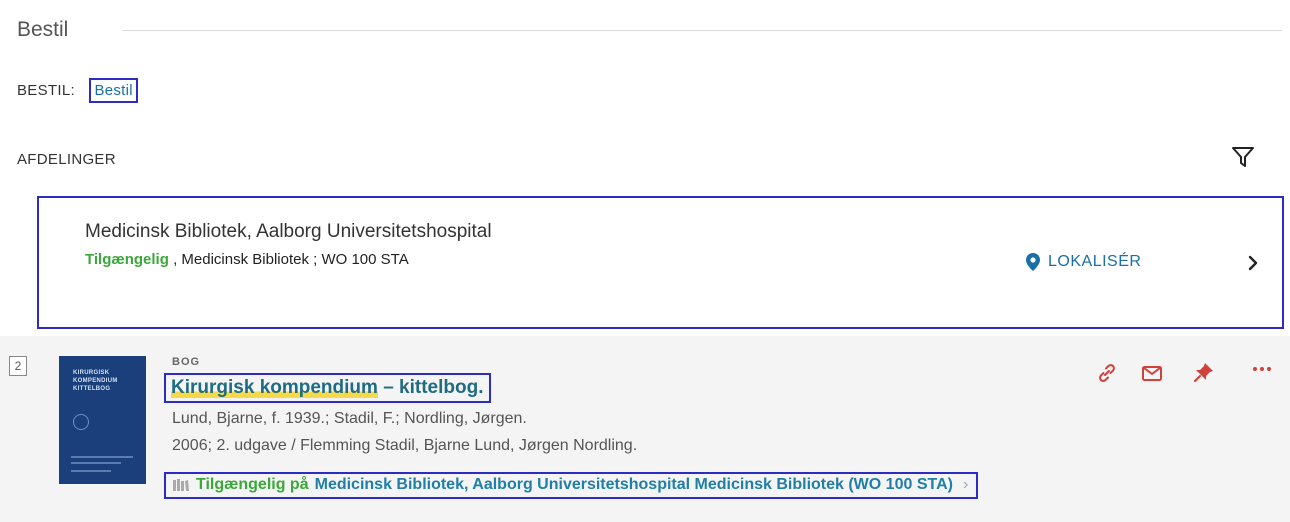  What do you see at coordinates (1152, 373) in the screenshot?
I see `email-icon` at bounding box center [1152, 373].